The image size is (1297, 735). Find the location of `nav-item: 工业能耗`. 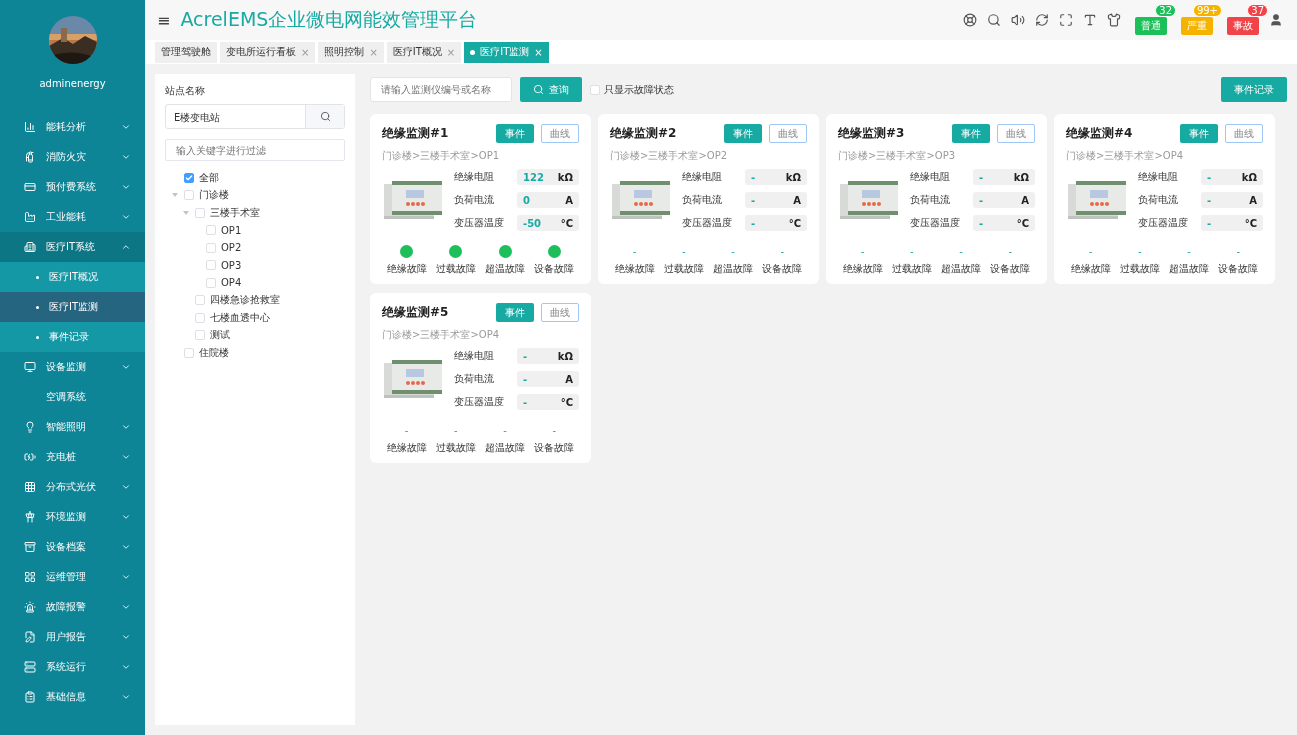

nav-item: 工业能耗 is located at coordinates (72, 217).